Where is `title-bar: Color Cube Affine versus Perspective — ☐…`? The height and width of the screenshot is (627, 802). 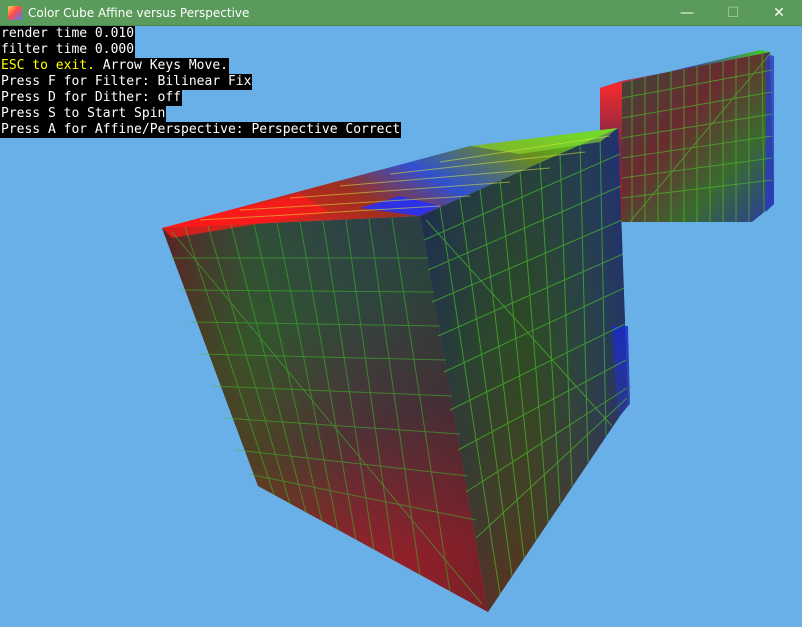
title-bar: Color Cube Affine versus Perspective — ☐… is located at coordinates (401, 13).